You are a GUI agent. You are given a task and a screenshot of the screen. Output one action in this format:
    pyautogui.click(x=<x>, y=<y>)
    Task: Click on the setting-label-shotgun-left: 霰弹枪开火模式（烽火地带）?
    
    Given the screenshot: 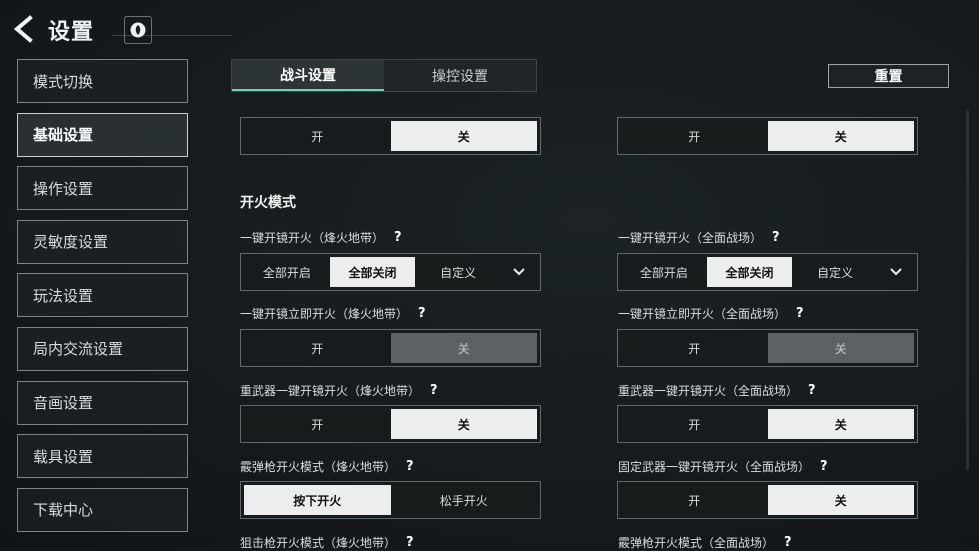 What is the action you would take?
    pyautogui.click(x=327, y=466)
    